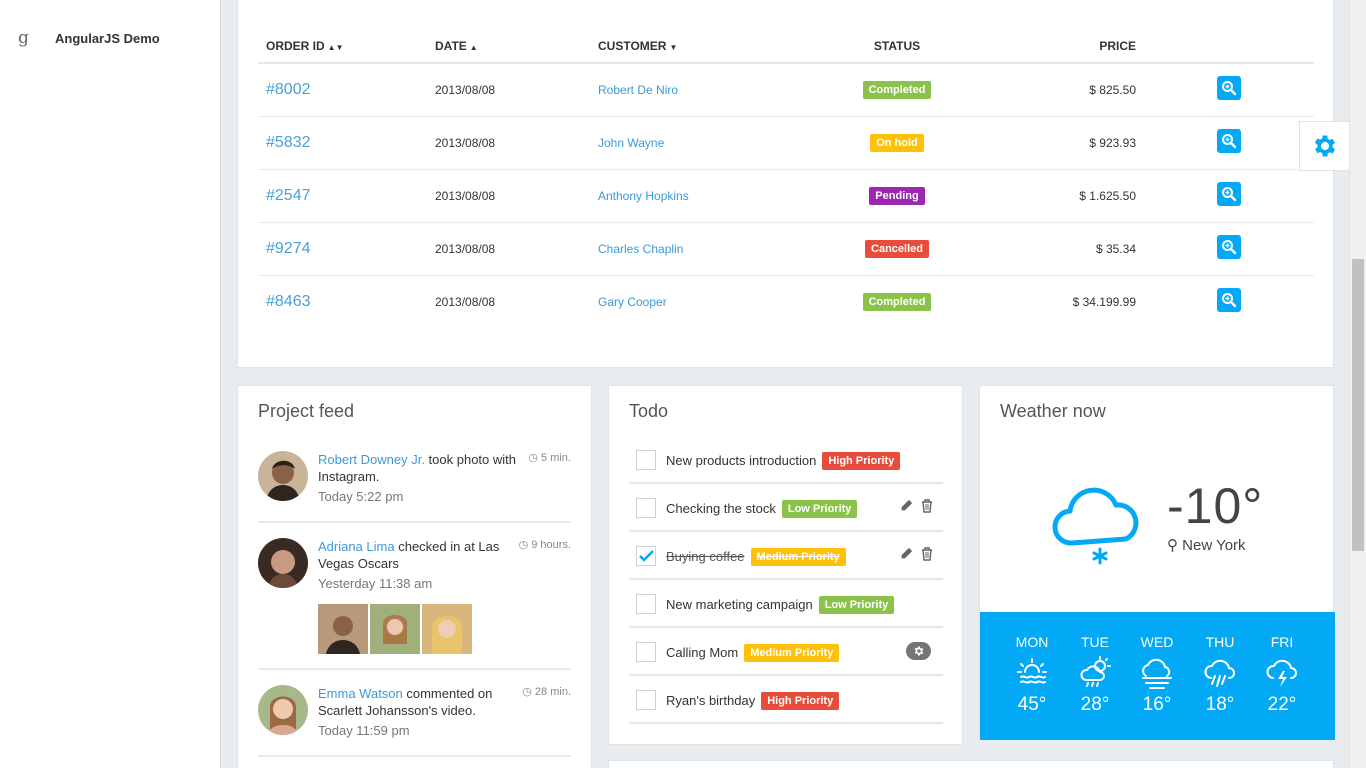  Describe the element at coordinates (1049, 46) in the screenshot. I see `column-price: PRICE` at that location.